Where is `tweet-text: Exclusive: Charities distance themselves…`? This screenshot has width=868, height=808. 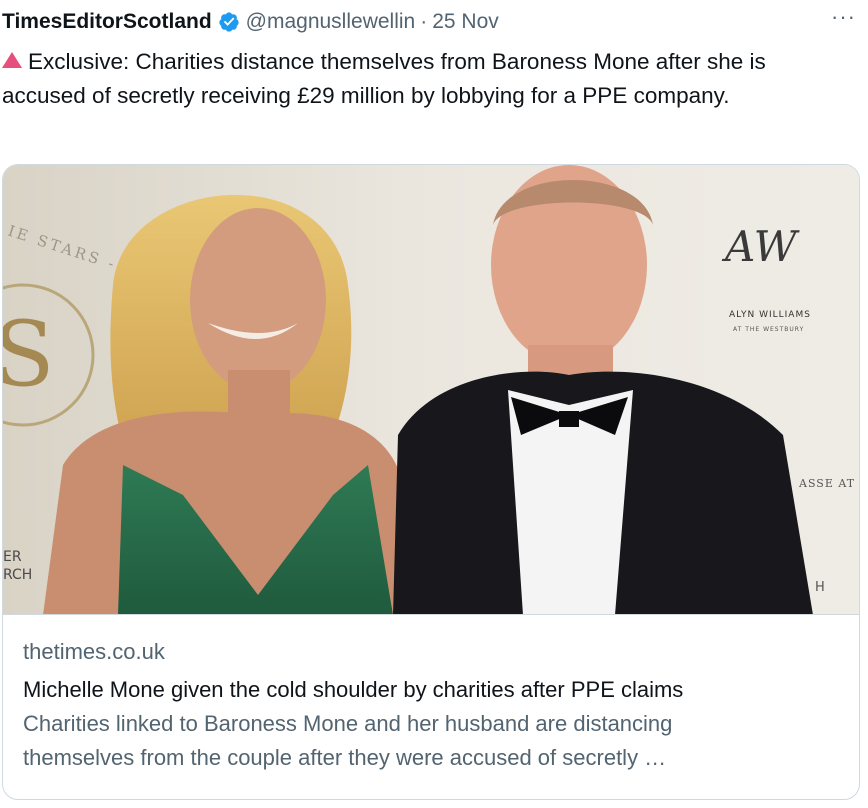 tweet-text: Exclusive: Charities distance themselves… is located at coordinates (384, 78).